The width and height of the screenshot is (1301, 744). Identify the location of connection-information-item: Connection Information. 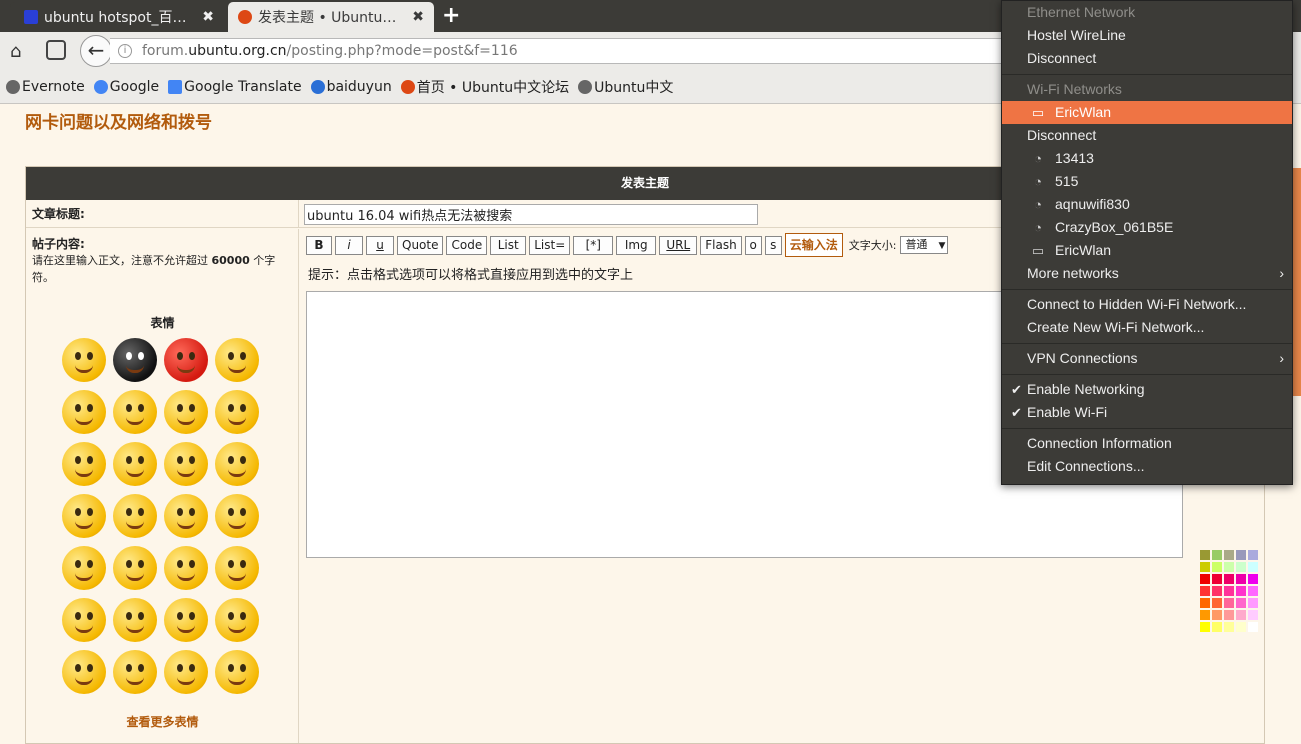
(1147, 443).